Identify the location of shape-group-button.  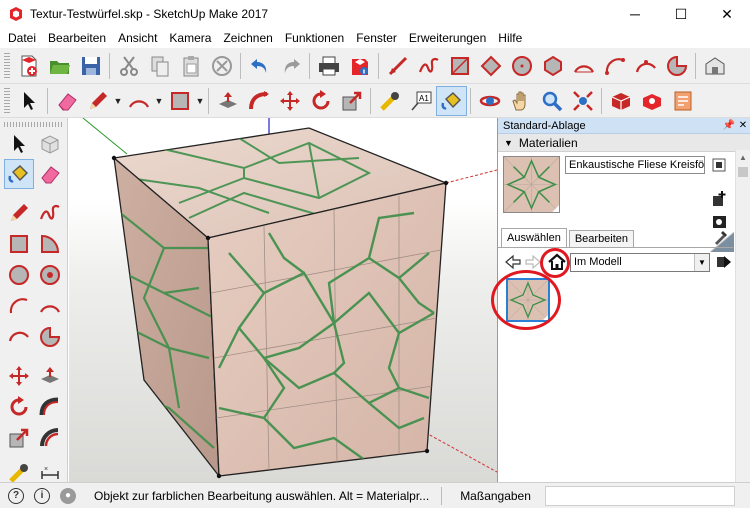
(179, 101).